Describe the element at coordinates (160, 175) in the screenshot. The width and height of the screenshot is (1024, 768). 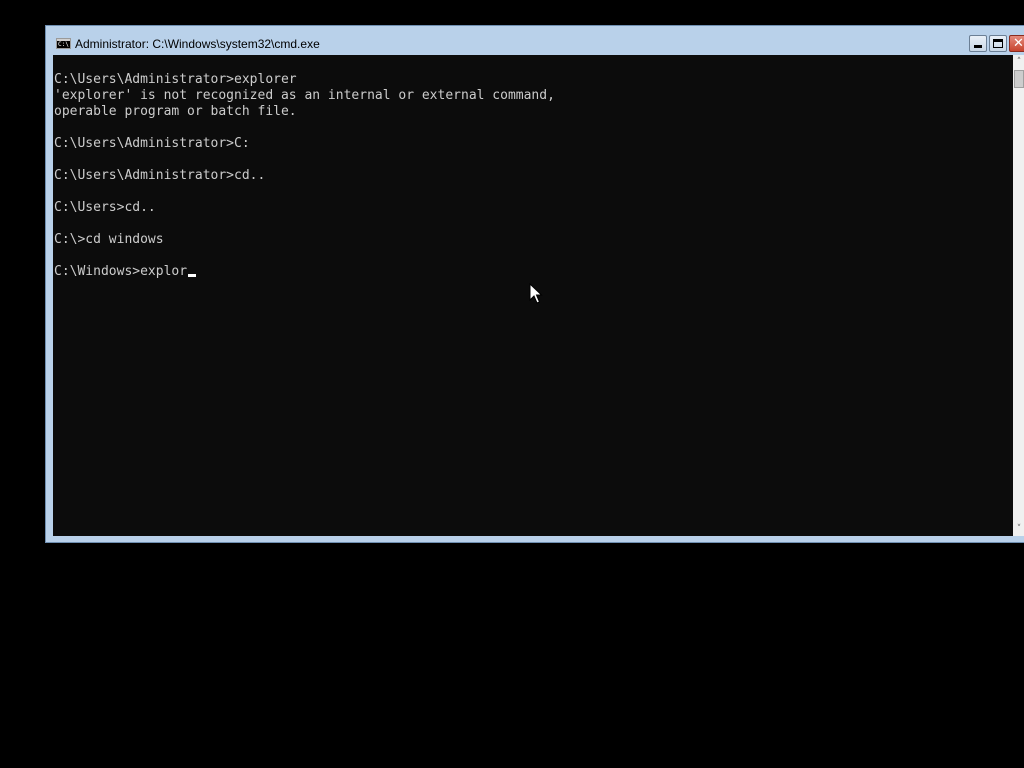
I see `console-line: C:\Users\Administrator>cd..` at that location.